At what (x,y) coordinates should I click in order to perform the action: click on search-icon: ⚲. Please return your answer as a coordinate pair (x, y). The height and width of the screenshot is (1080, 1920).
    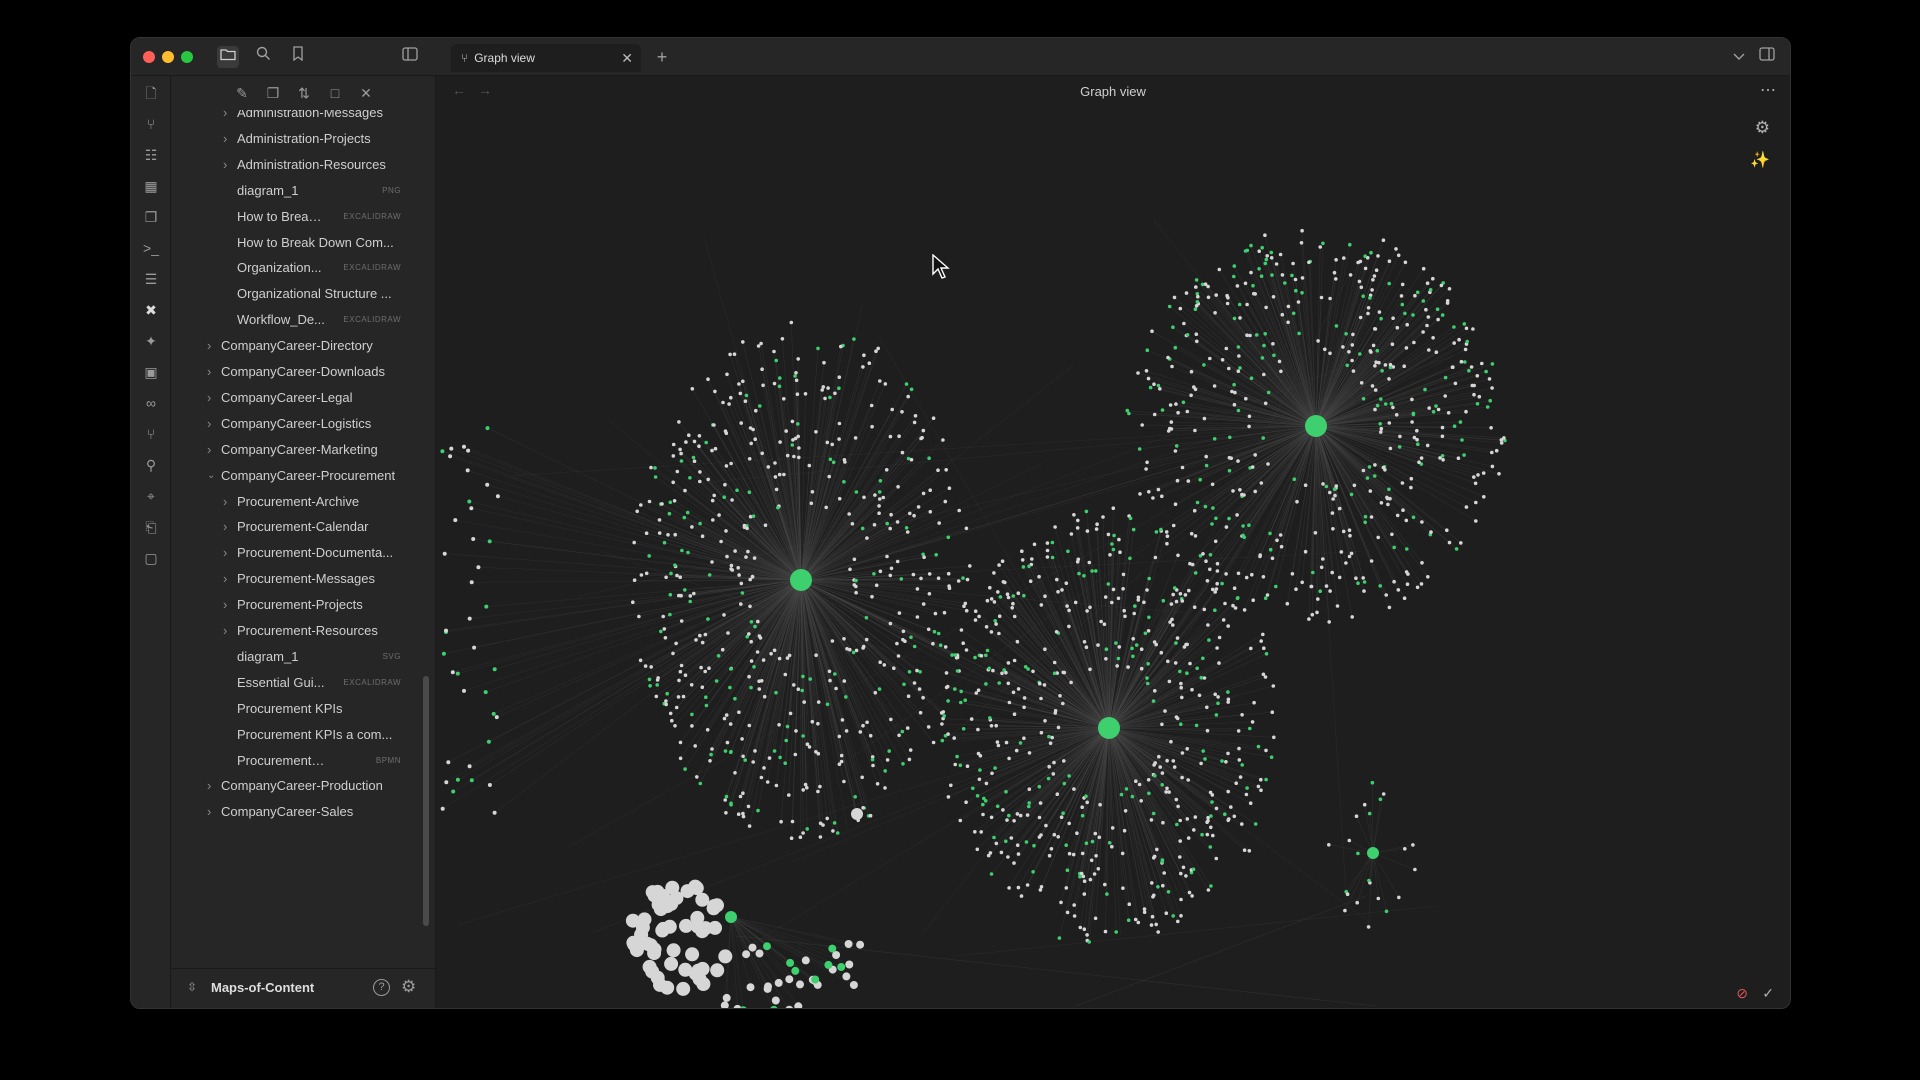
    Looking at the image, I should click on (151, 465).